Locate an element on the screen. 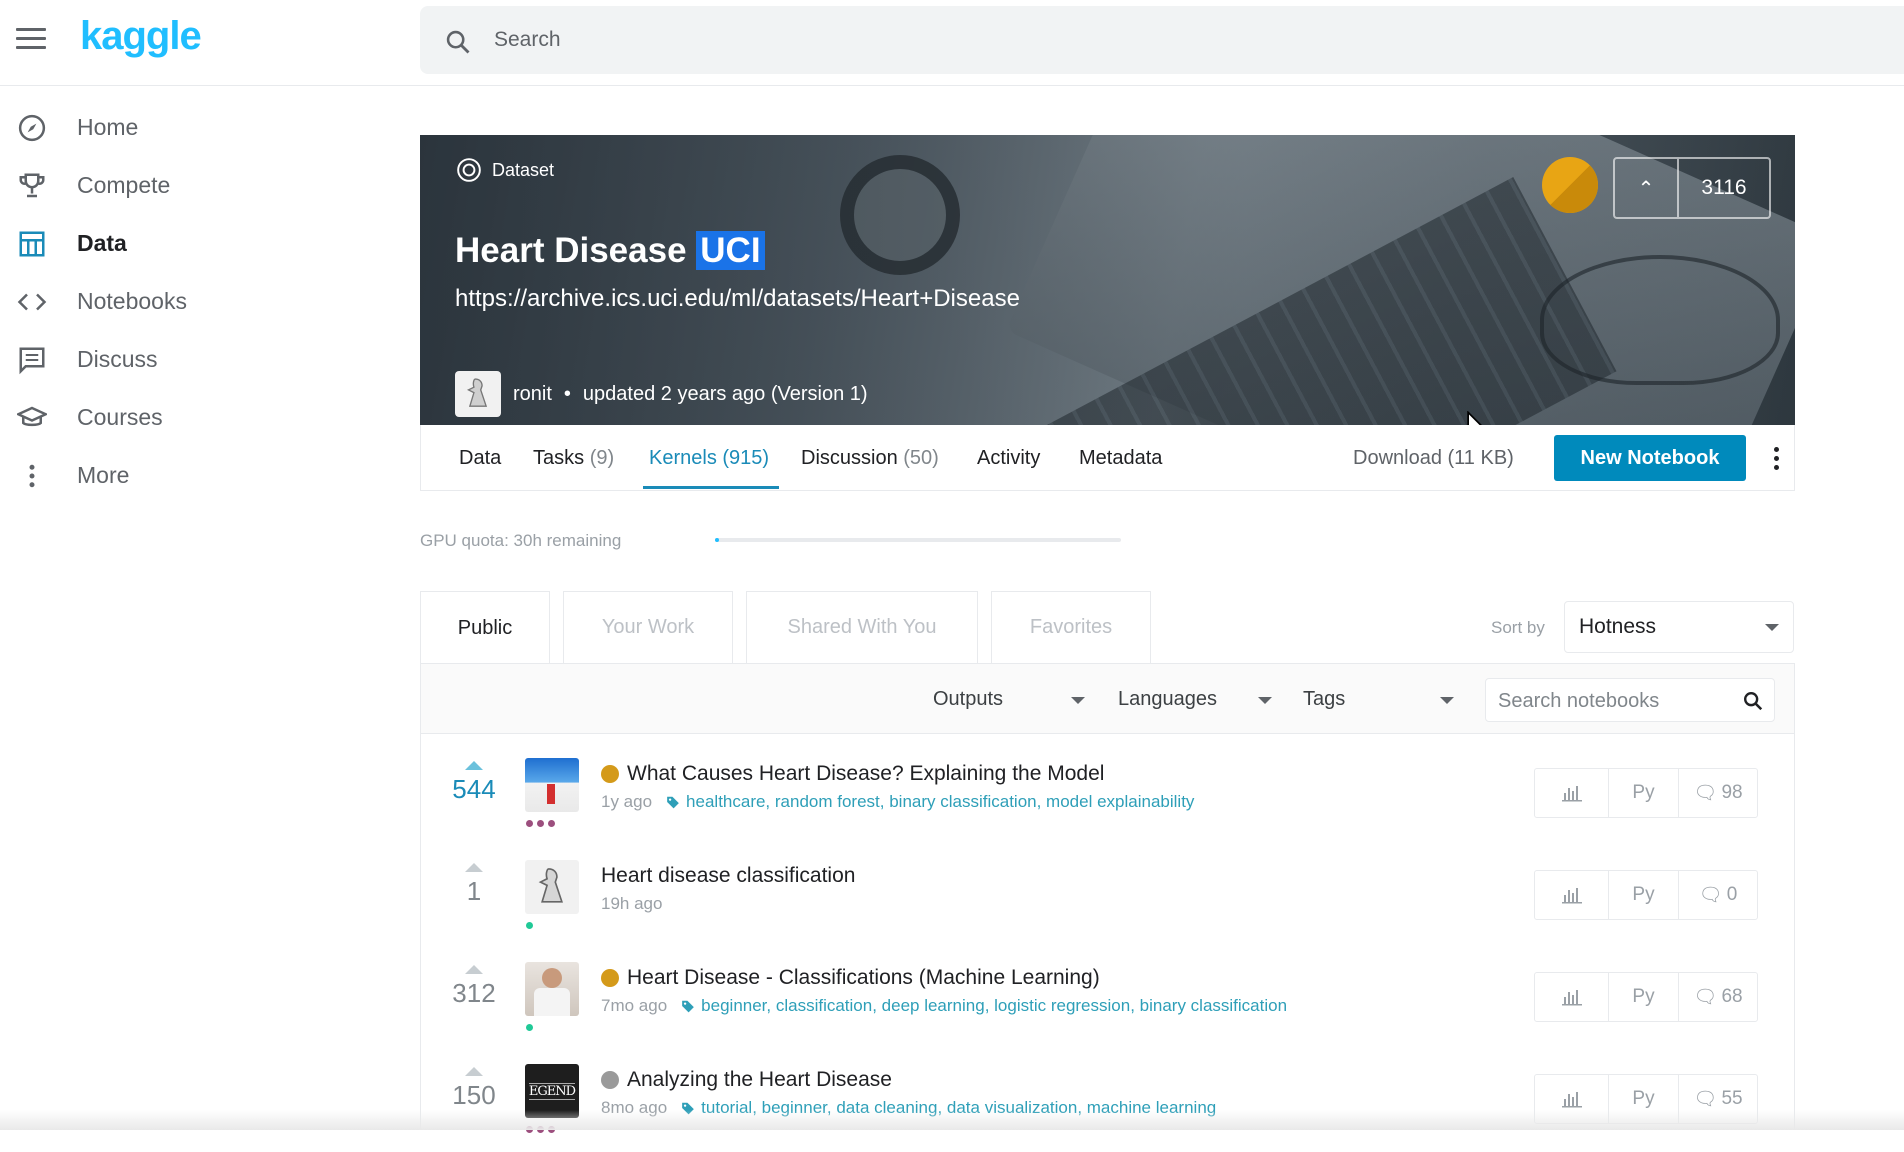 This screenshot has width=1904, height=1152. vote-count: 544 is located at coordinates (474, 789).